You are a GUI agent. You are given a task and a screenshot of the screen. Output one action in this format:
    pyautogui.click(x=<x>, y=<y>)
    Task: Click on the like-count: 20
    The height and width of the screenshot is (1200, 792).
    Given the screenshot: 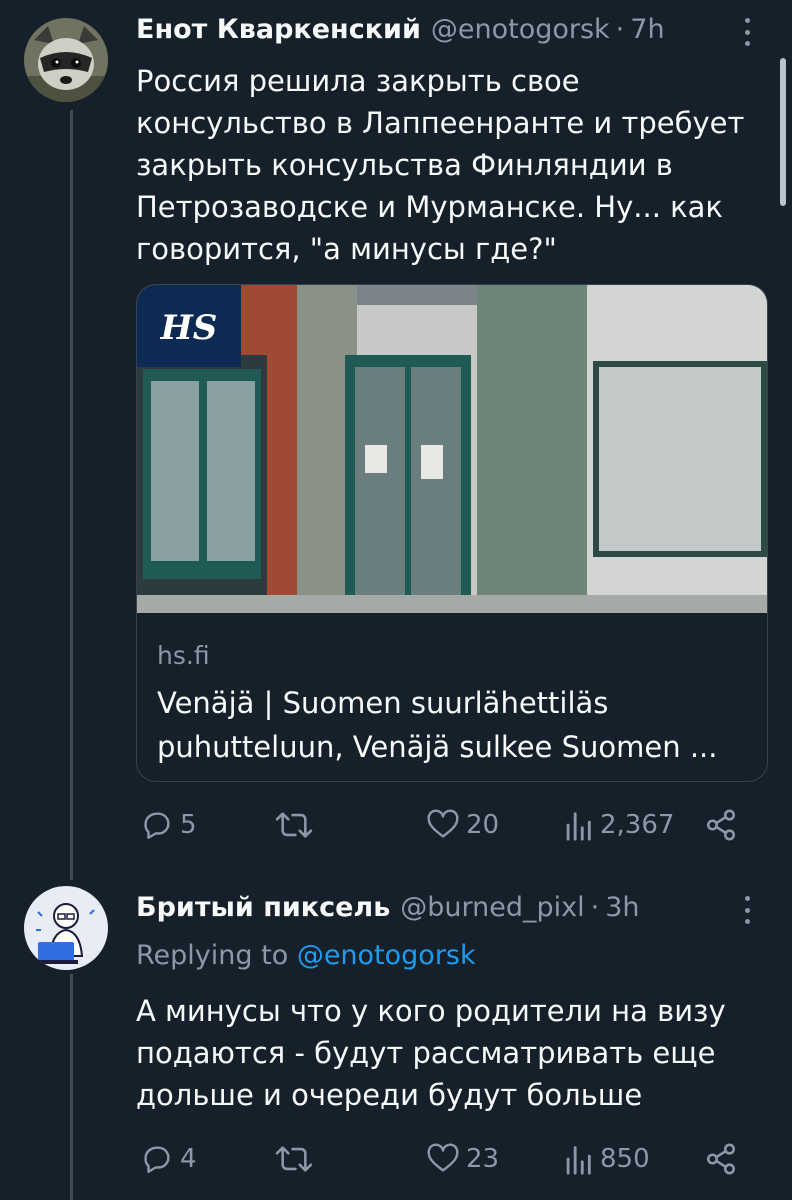 What is the action you would take?
    pyautogui.click(x=483, y=825)
    